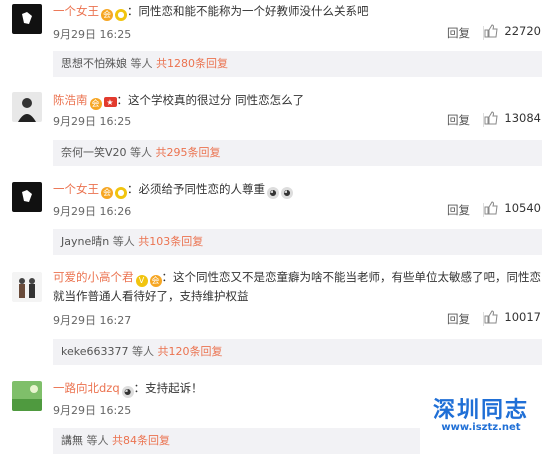  What do you see at coordinates (72, 440) in the screenshot?
I see `reply-user: 講無` at bounding box center [72, 440].